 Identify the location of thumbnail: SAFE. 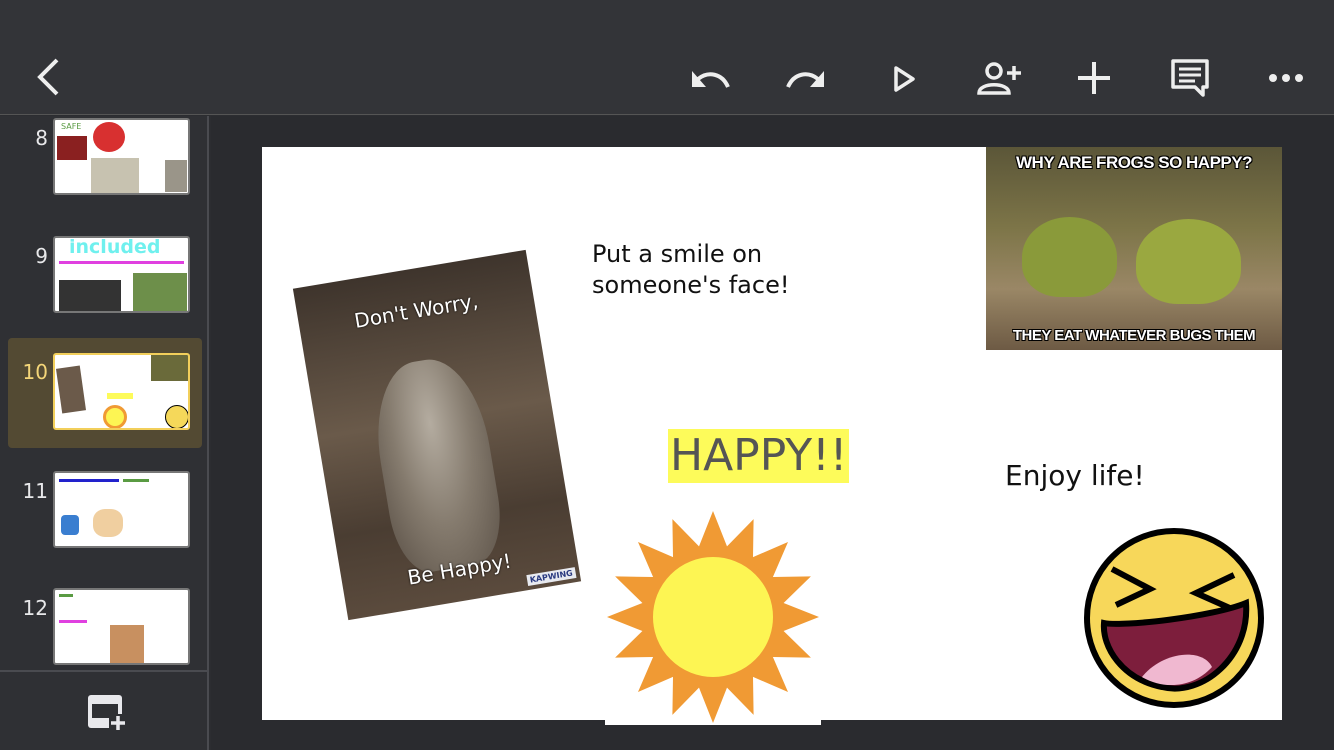
(121, 156).